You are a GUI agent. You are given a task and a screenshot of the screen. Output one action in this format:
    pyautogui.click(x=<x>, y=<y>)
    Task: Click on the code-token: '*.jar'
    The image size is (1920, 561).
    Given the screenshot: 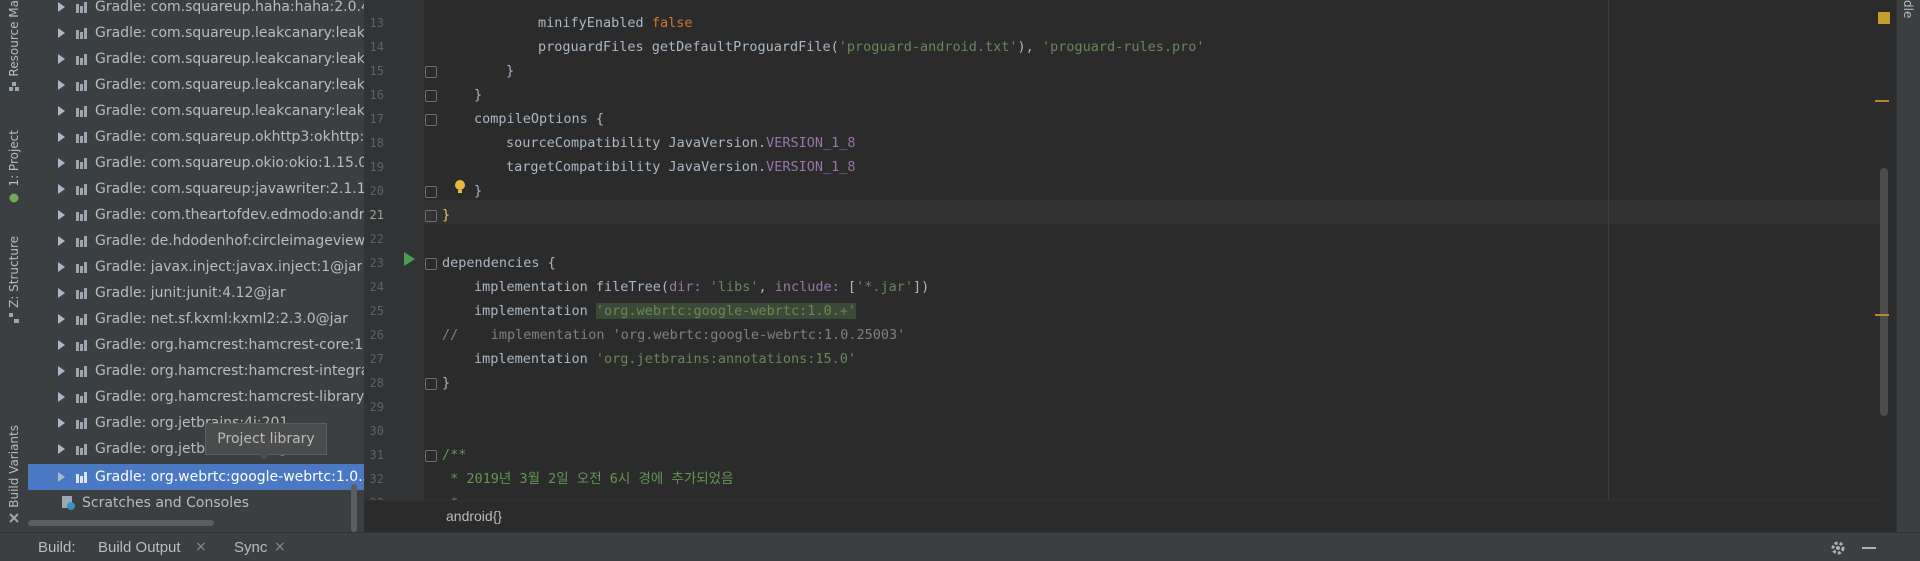 What is the action you would take?
    pyautogui.click(x=884, y=287)
    